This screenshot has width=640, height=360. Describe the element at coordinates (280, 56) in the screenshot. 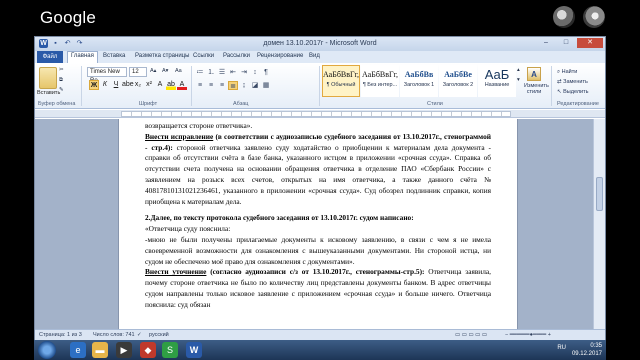

I see `tab-review: Рецензирование` at that location.